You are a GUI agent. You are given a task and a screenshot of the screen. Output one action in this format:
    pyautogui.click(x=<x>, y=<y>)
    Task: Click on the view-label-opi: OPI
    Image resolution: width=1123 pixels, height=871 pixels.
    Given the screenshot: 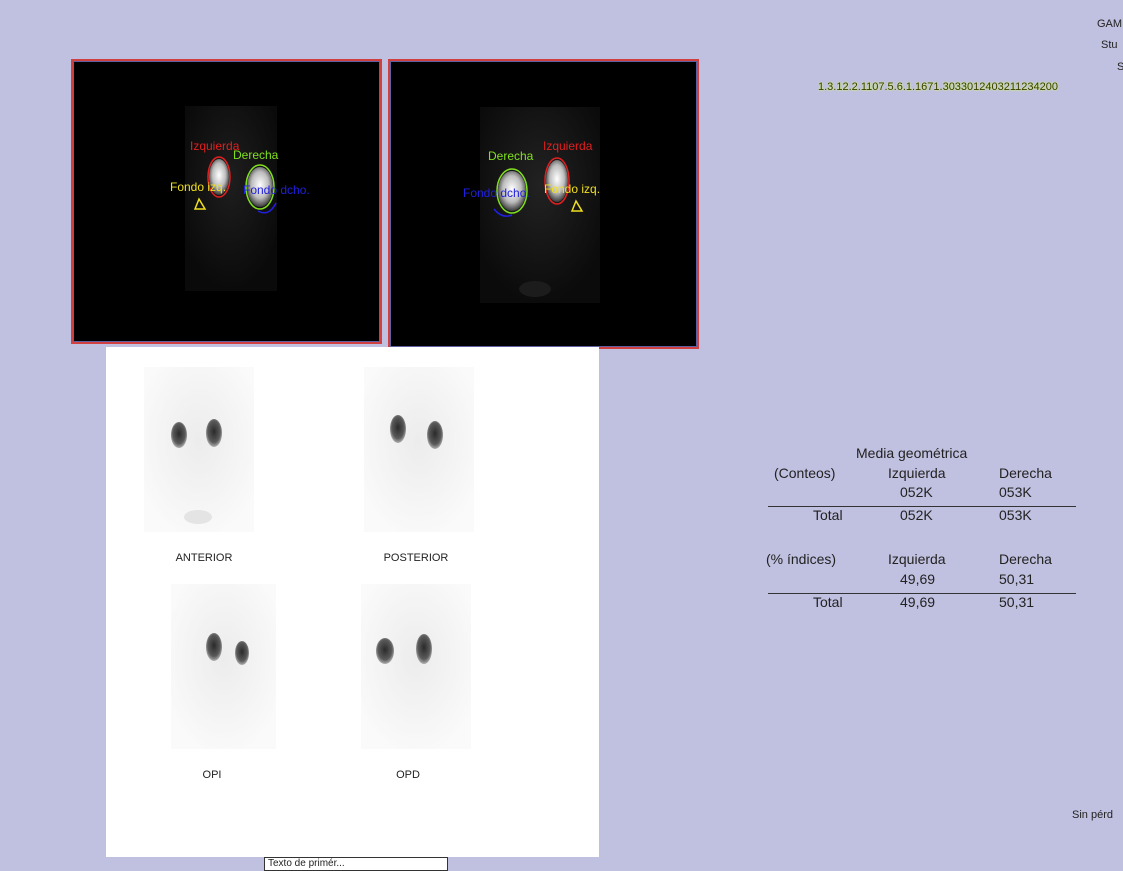 What is the action you would take?
    pyautogui.click(x=212, y=775)
    